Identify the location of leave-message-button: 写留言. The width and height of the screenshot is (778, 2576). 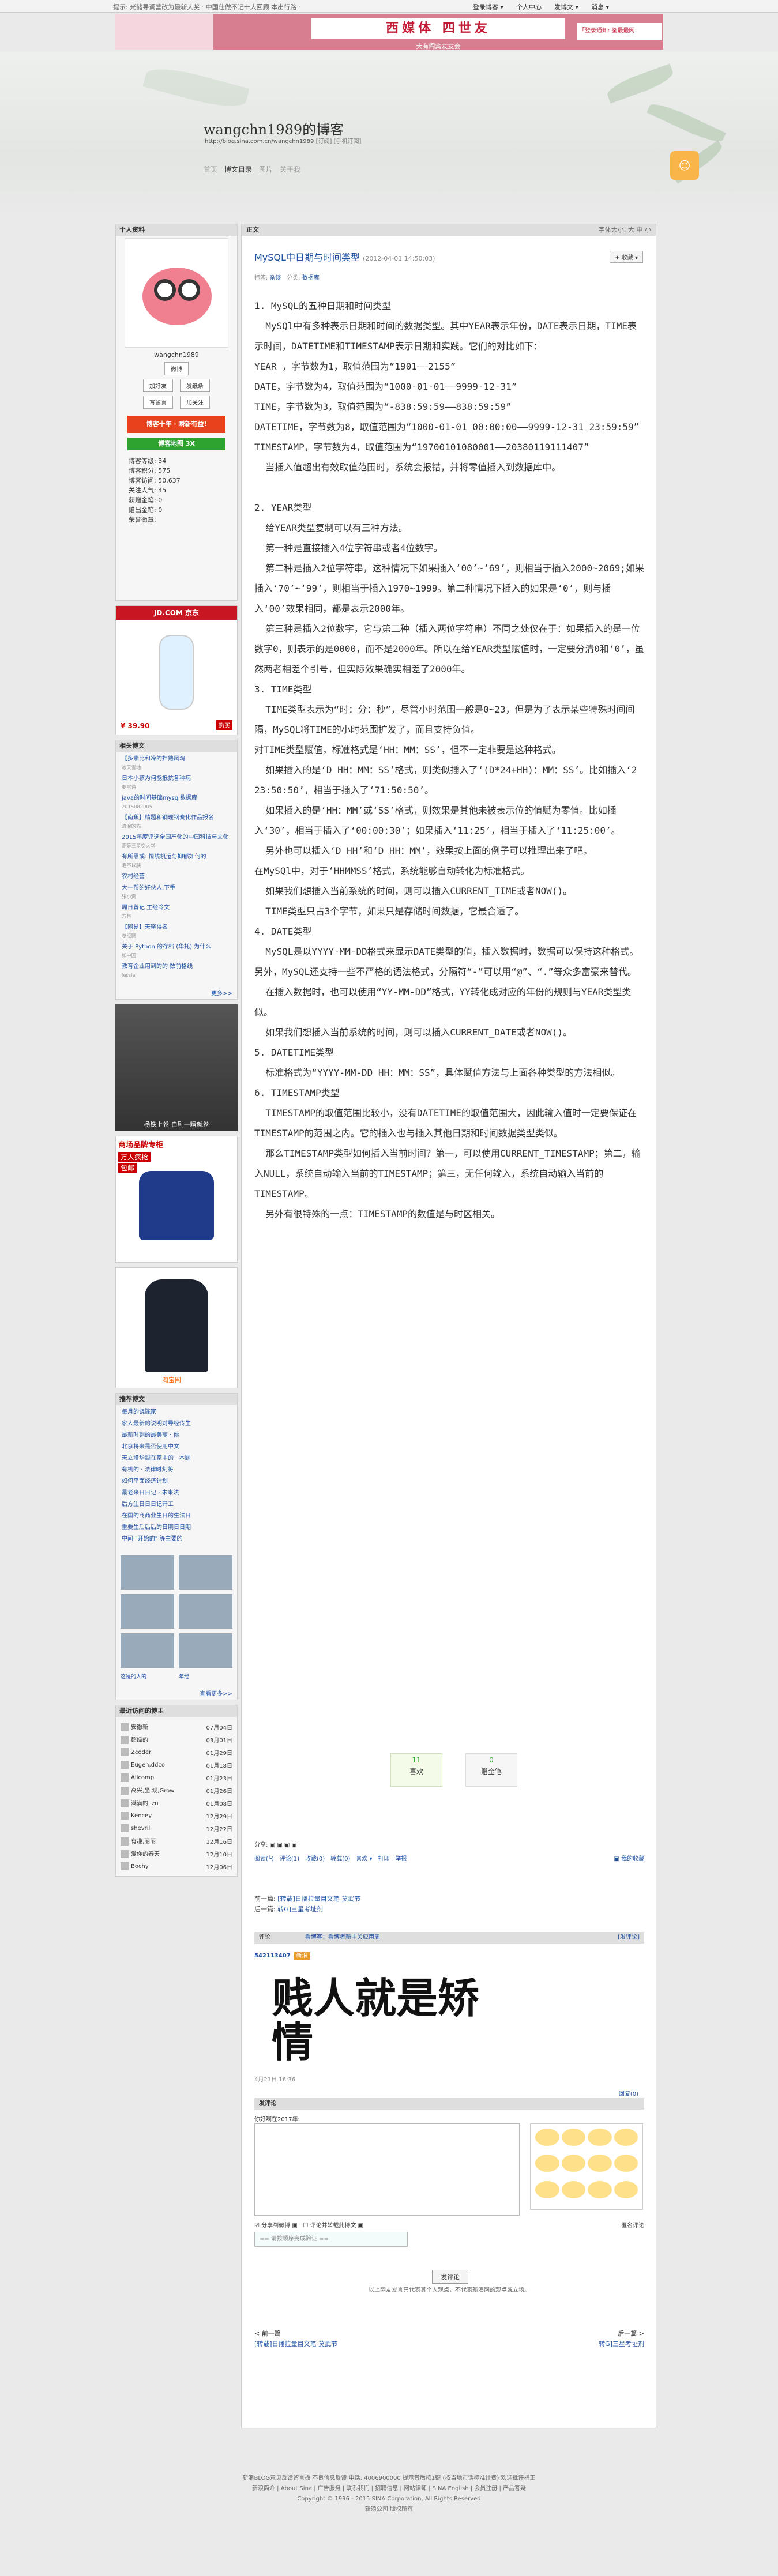
(158, 402).